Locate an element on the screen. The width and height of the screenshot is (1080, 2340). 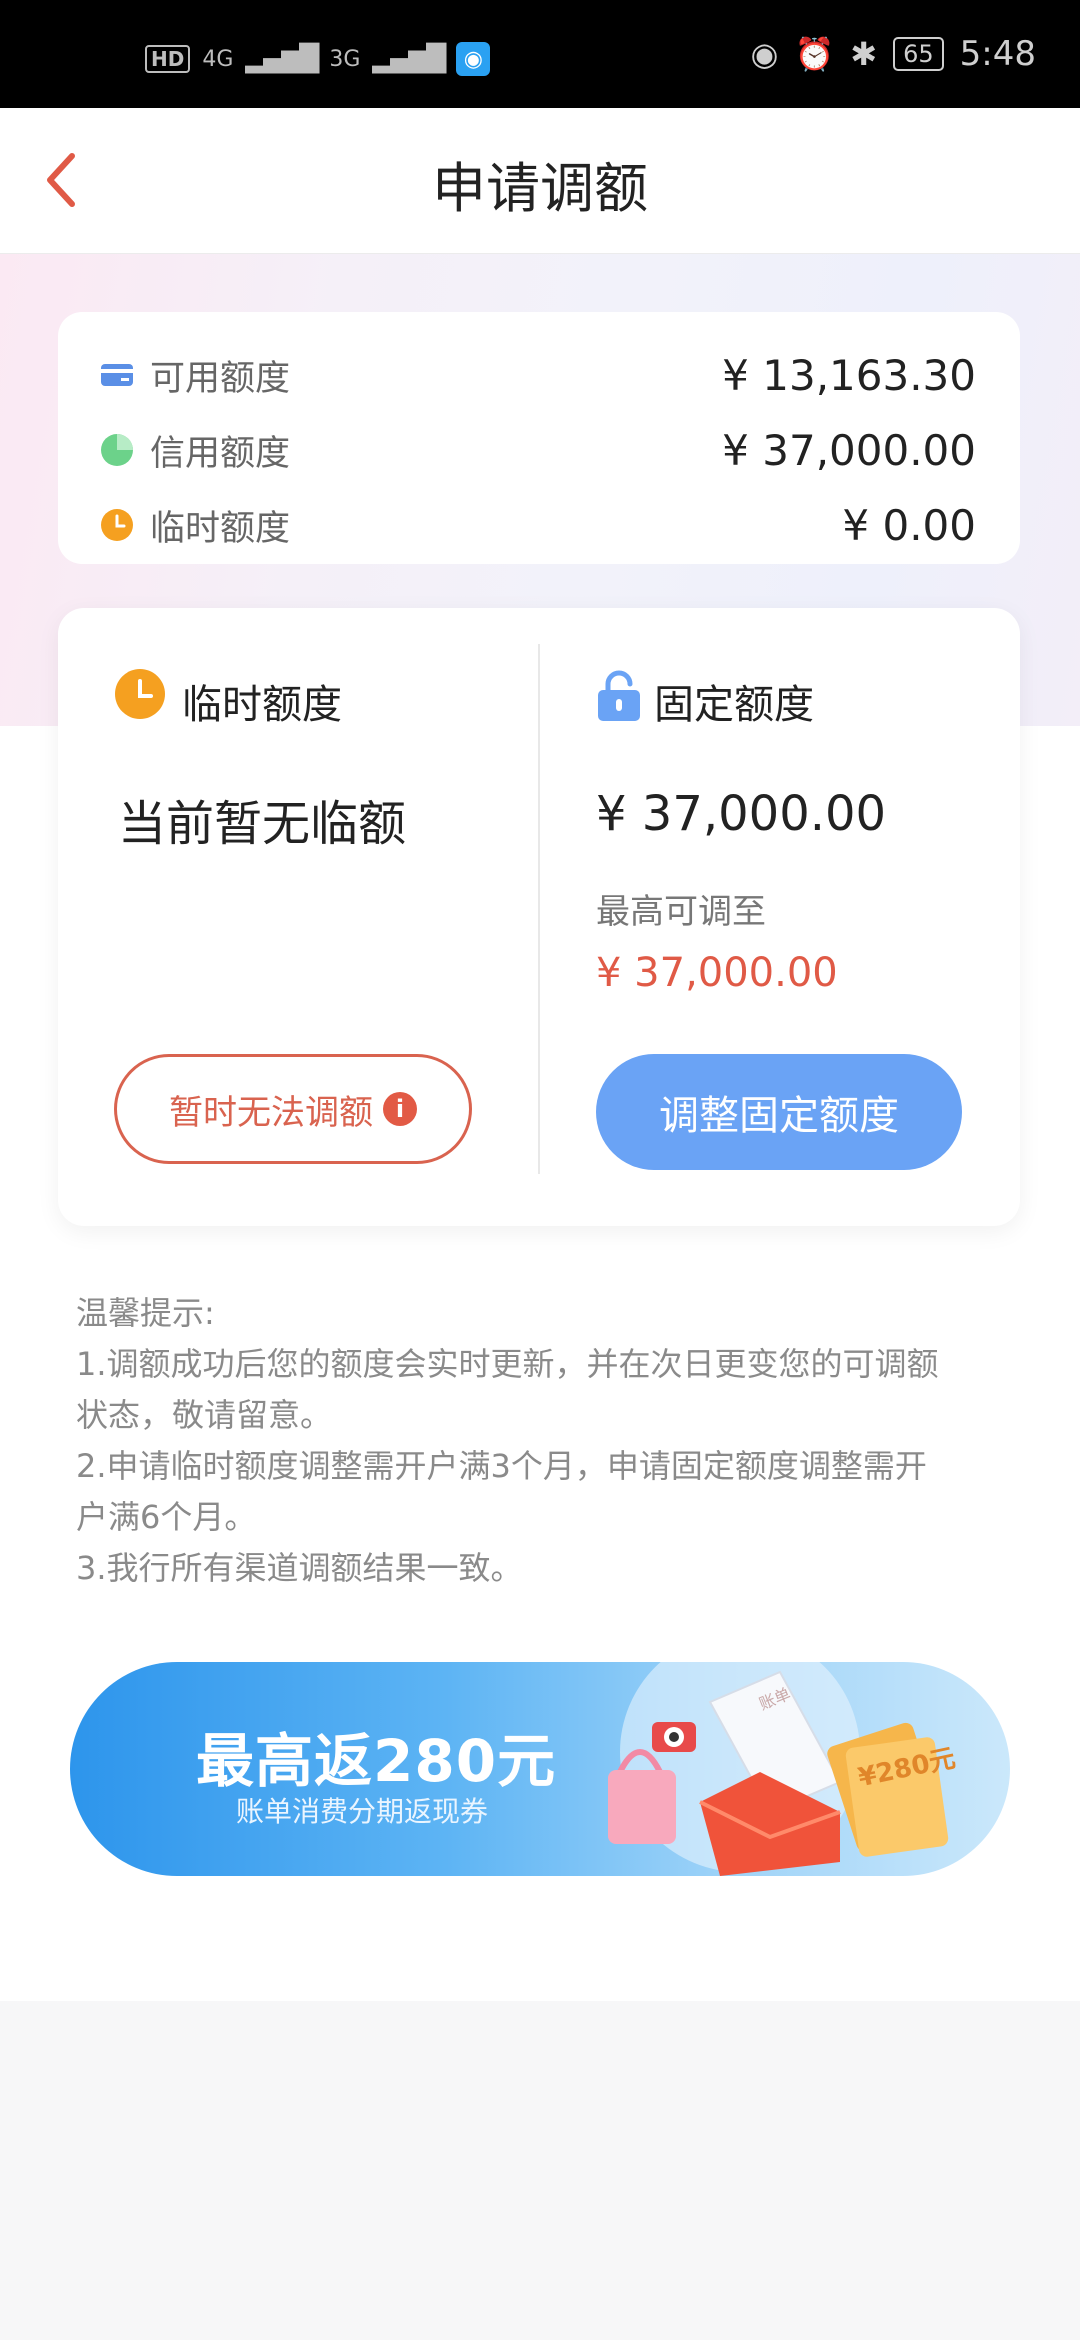
summary-row-credit: 信用额度 ¥ 37,000.00 is located at coordinates (539, 450).